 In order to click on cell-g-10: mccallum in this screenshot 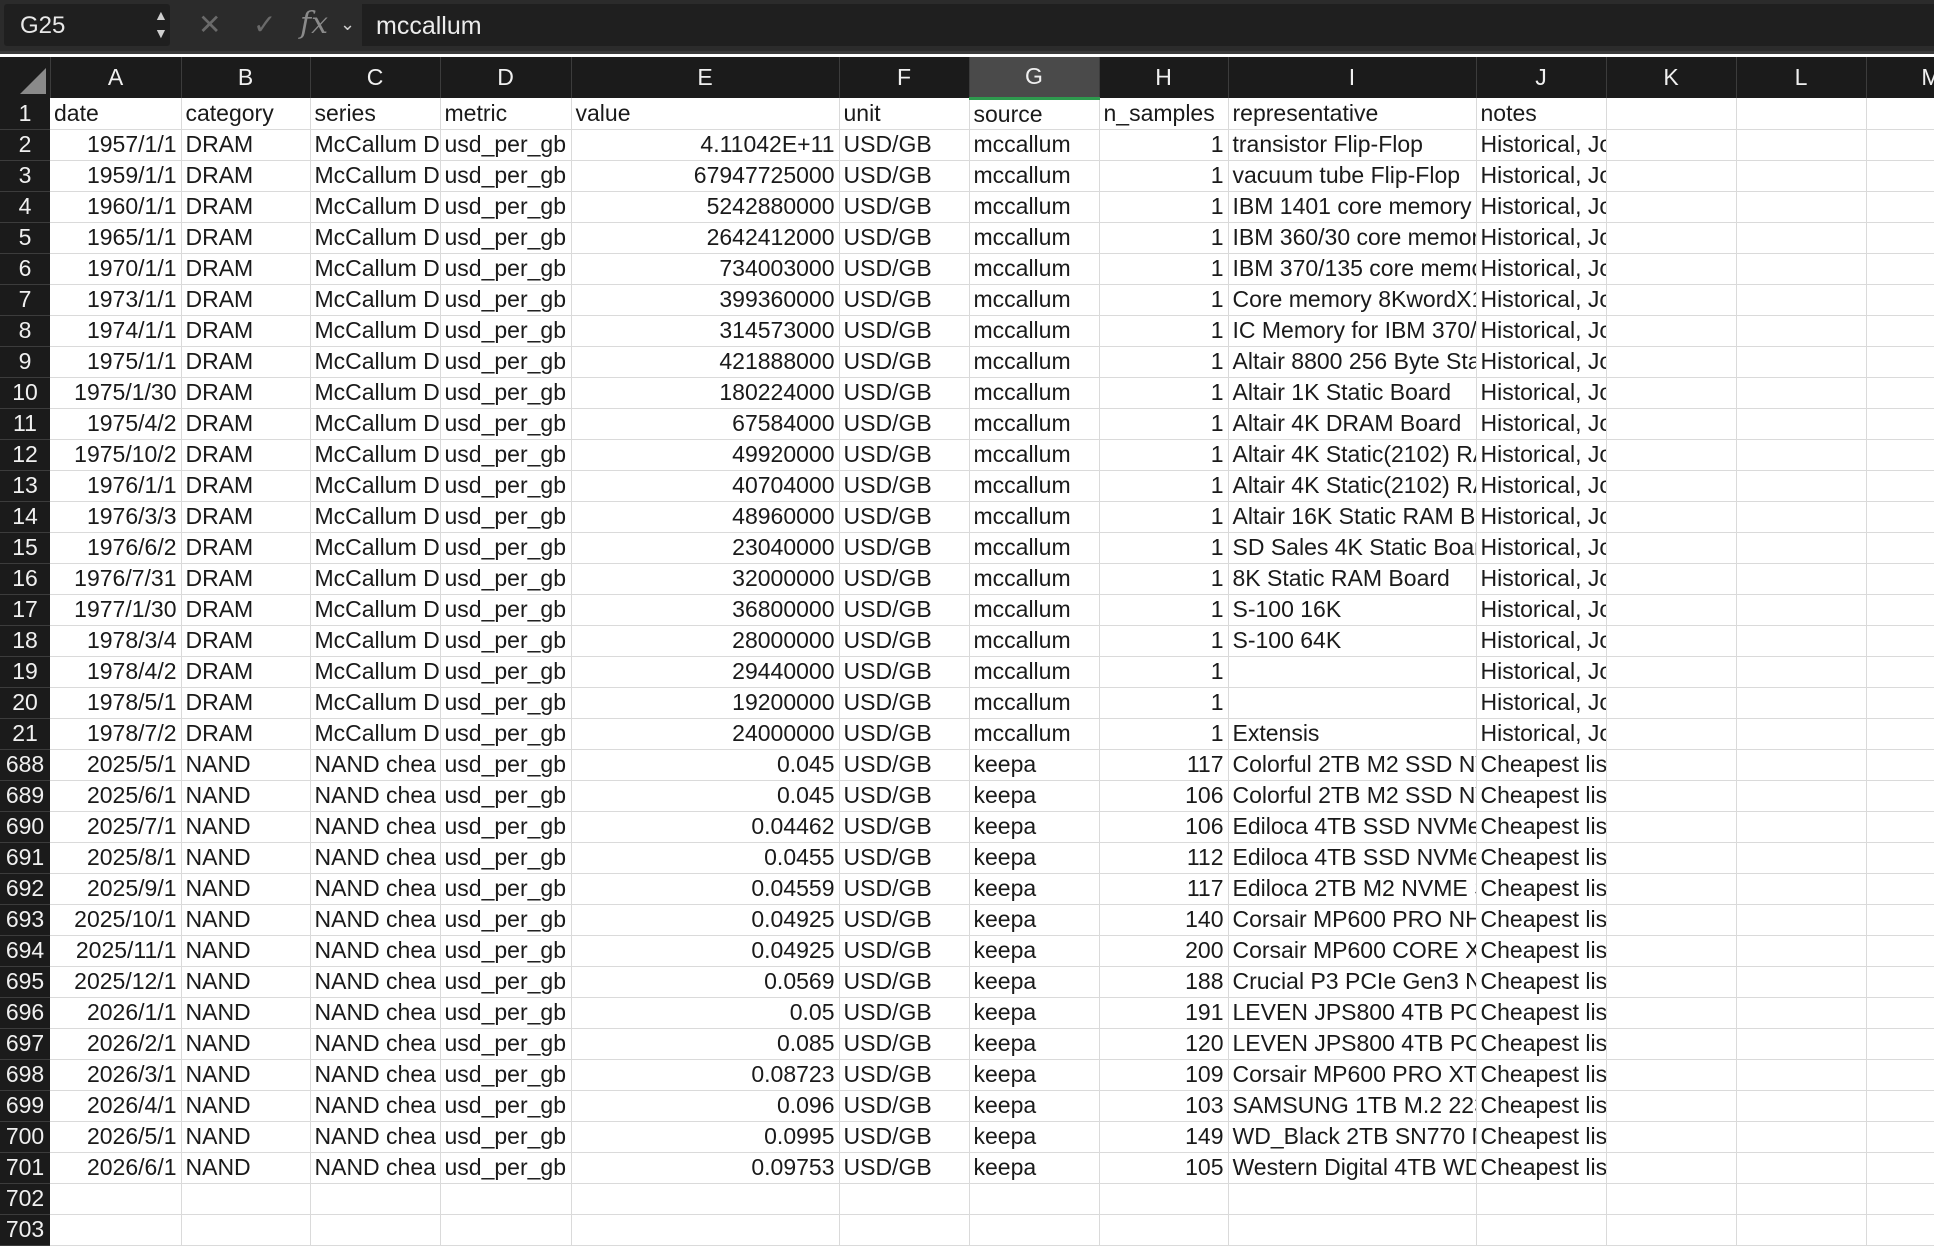, I will do `click(1034, 393)`.